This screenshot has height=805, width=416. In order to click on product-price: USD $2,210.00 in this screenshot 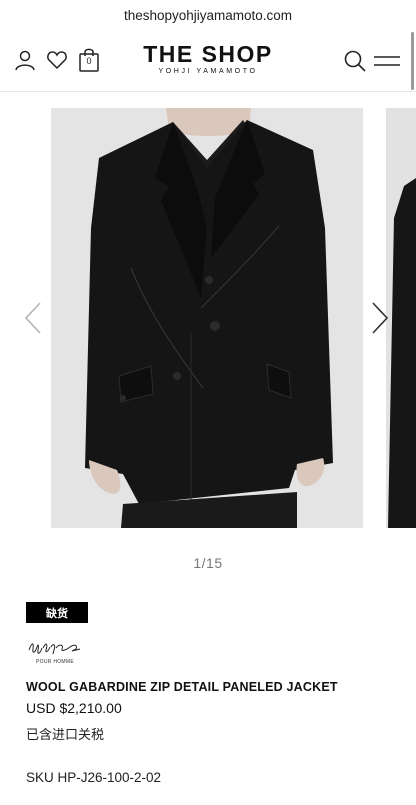, I will do `click(74, 708)`.